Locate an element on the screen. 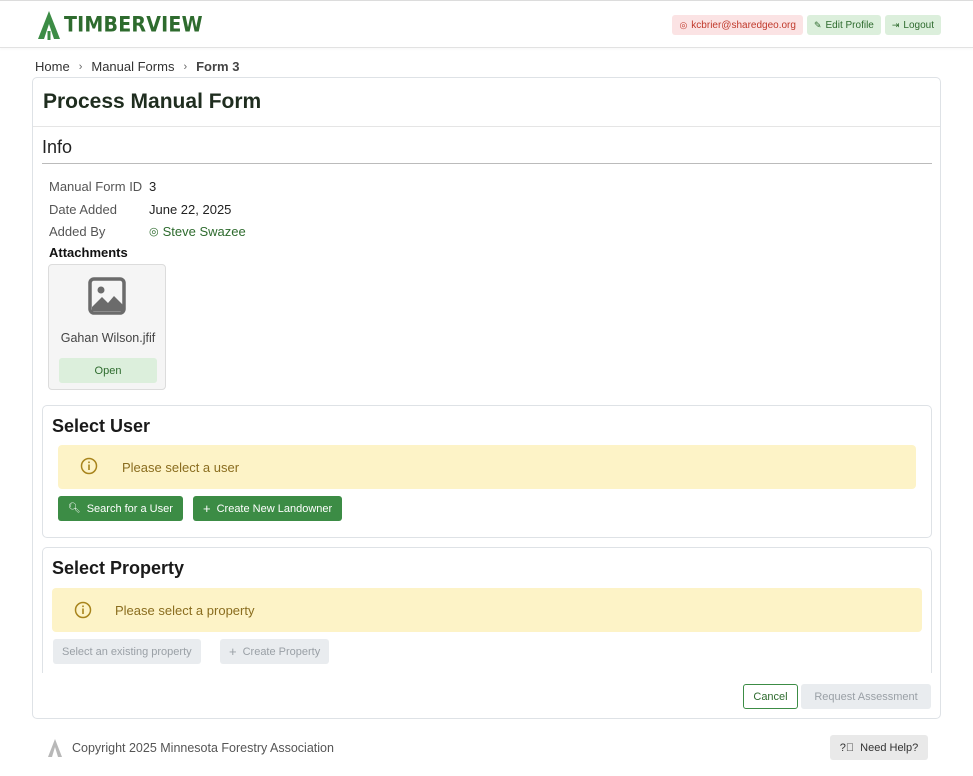  need-help-label: Need Help? is located at coordinates (889, 747).